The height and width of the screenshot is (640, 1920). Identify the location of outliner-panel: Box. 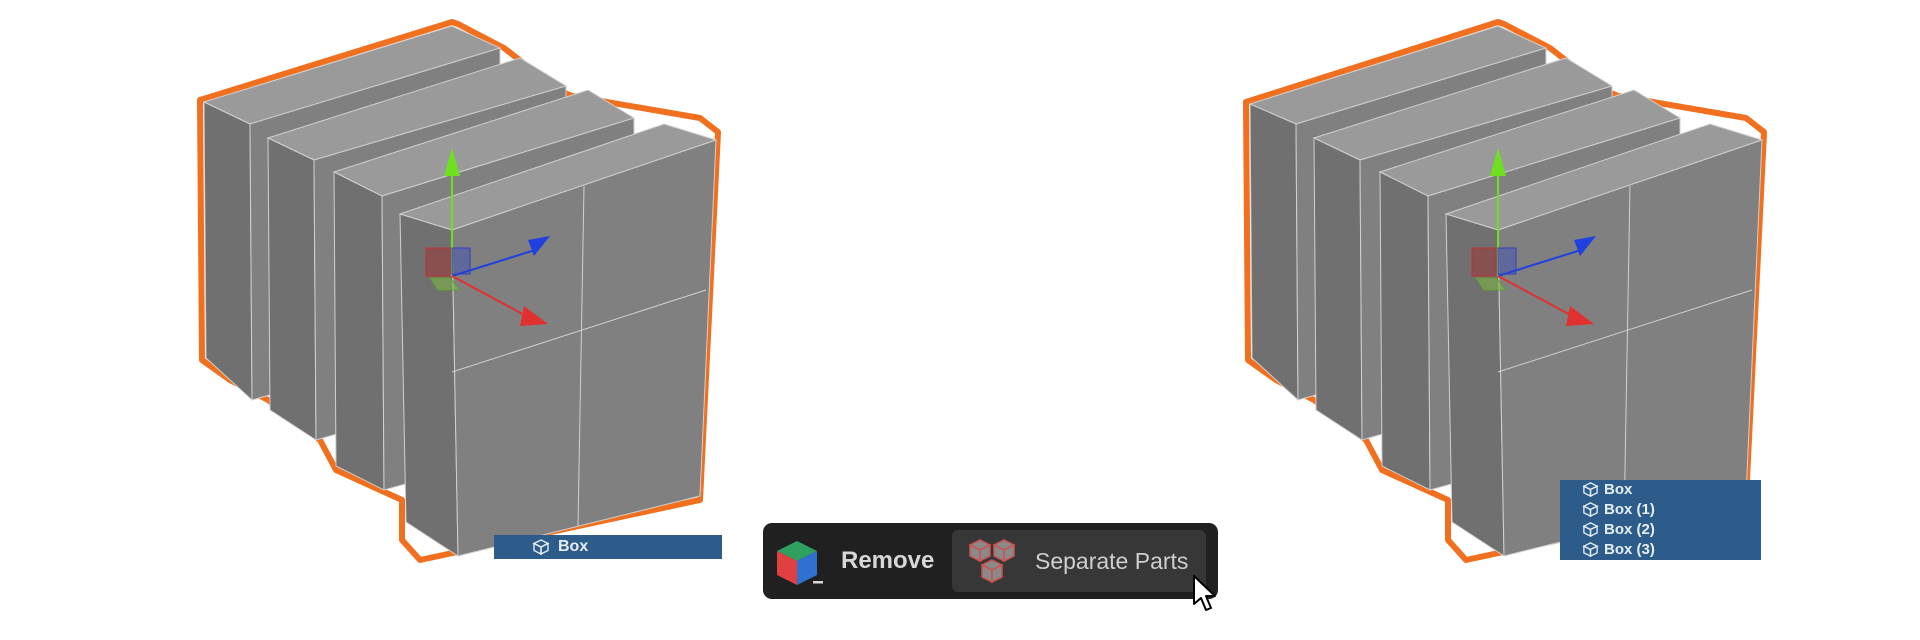
(608, 547).